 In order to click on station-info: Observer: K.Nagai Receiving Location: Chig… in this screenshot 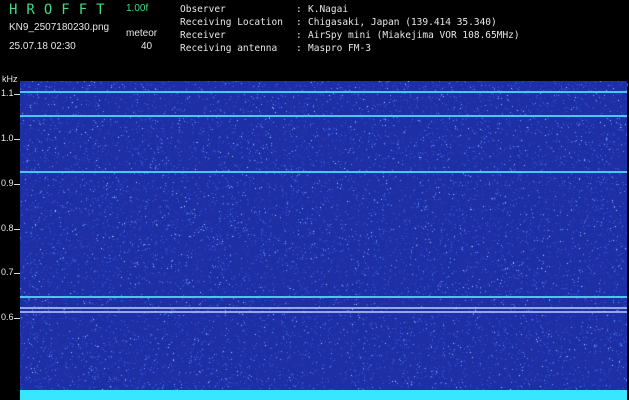, I will do `click(350, 29)`.